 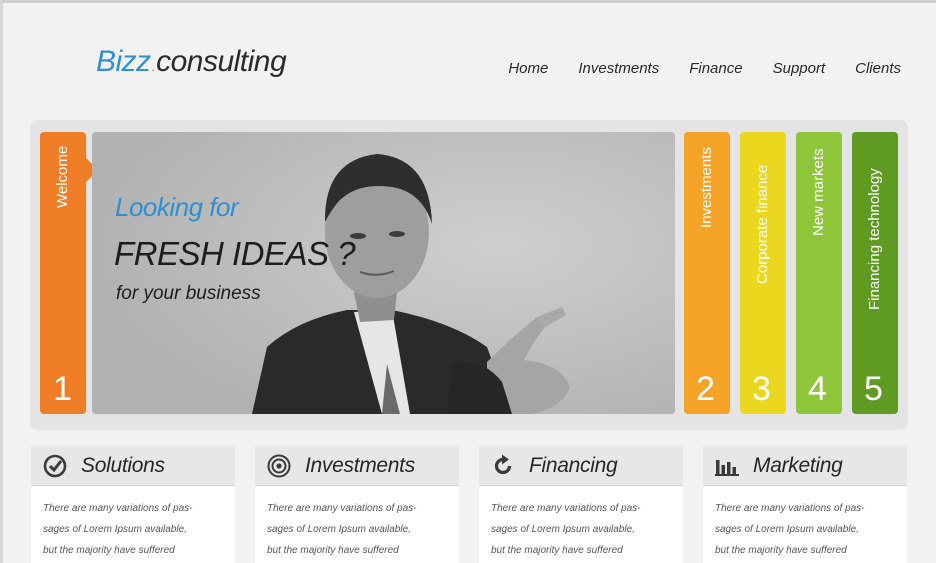 I want to click on logo-part2: consulting, so click(x=221, y=61).